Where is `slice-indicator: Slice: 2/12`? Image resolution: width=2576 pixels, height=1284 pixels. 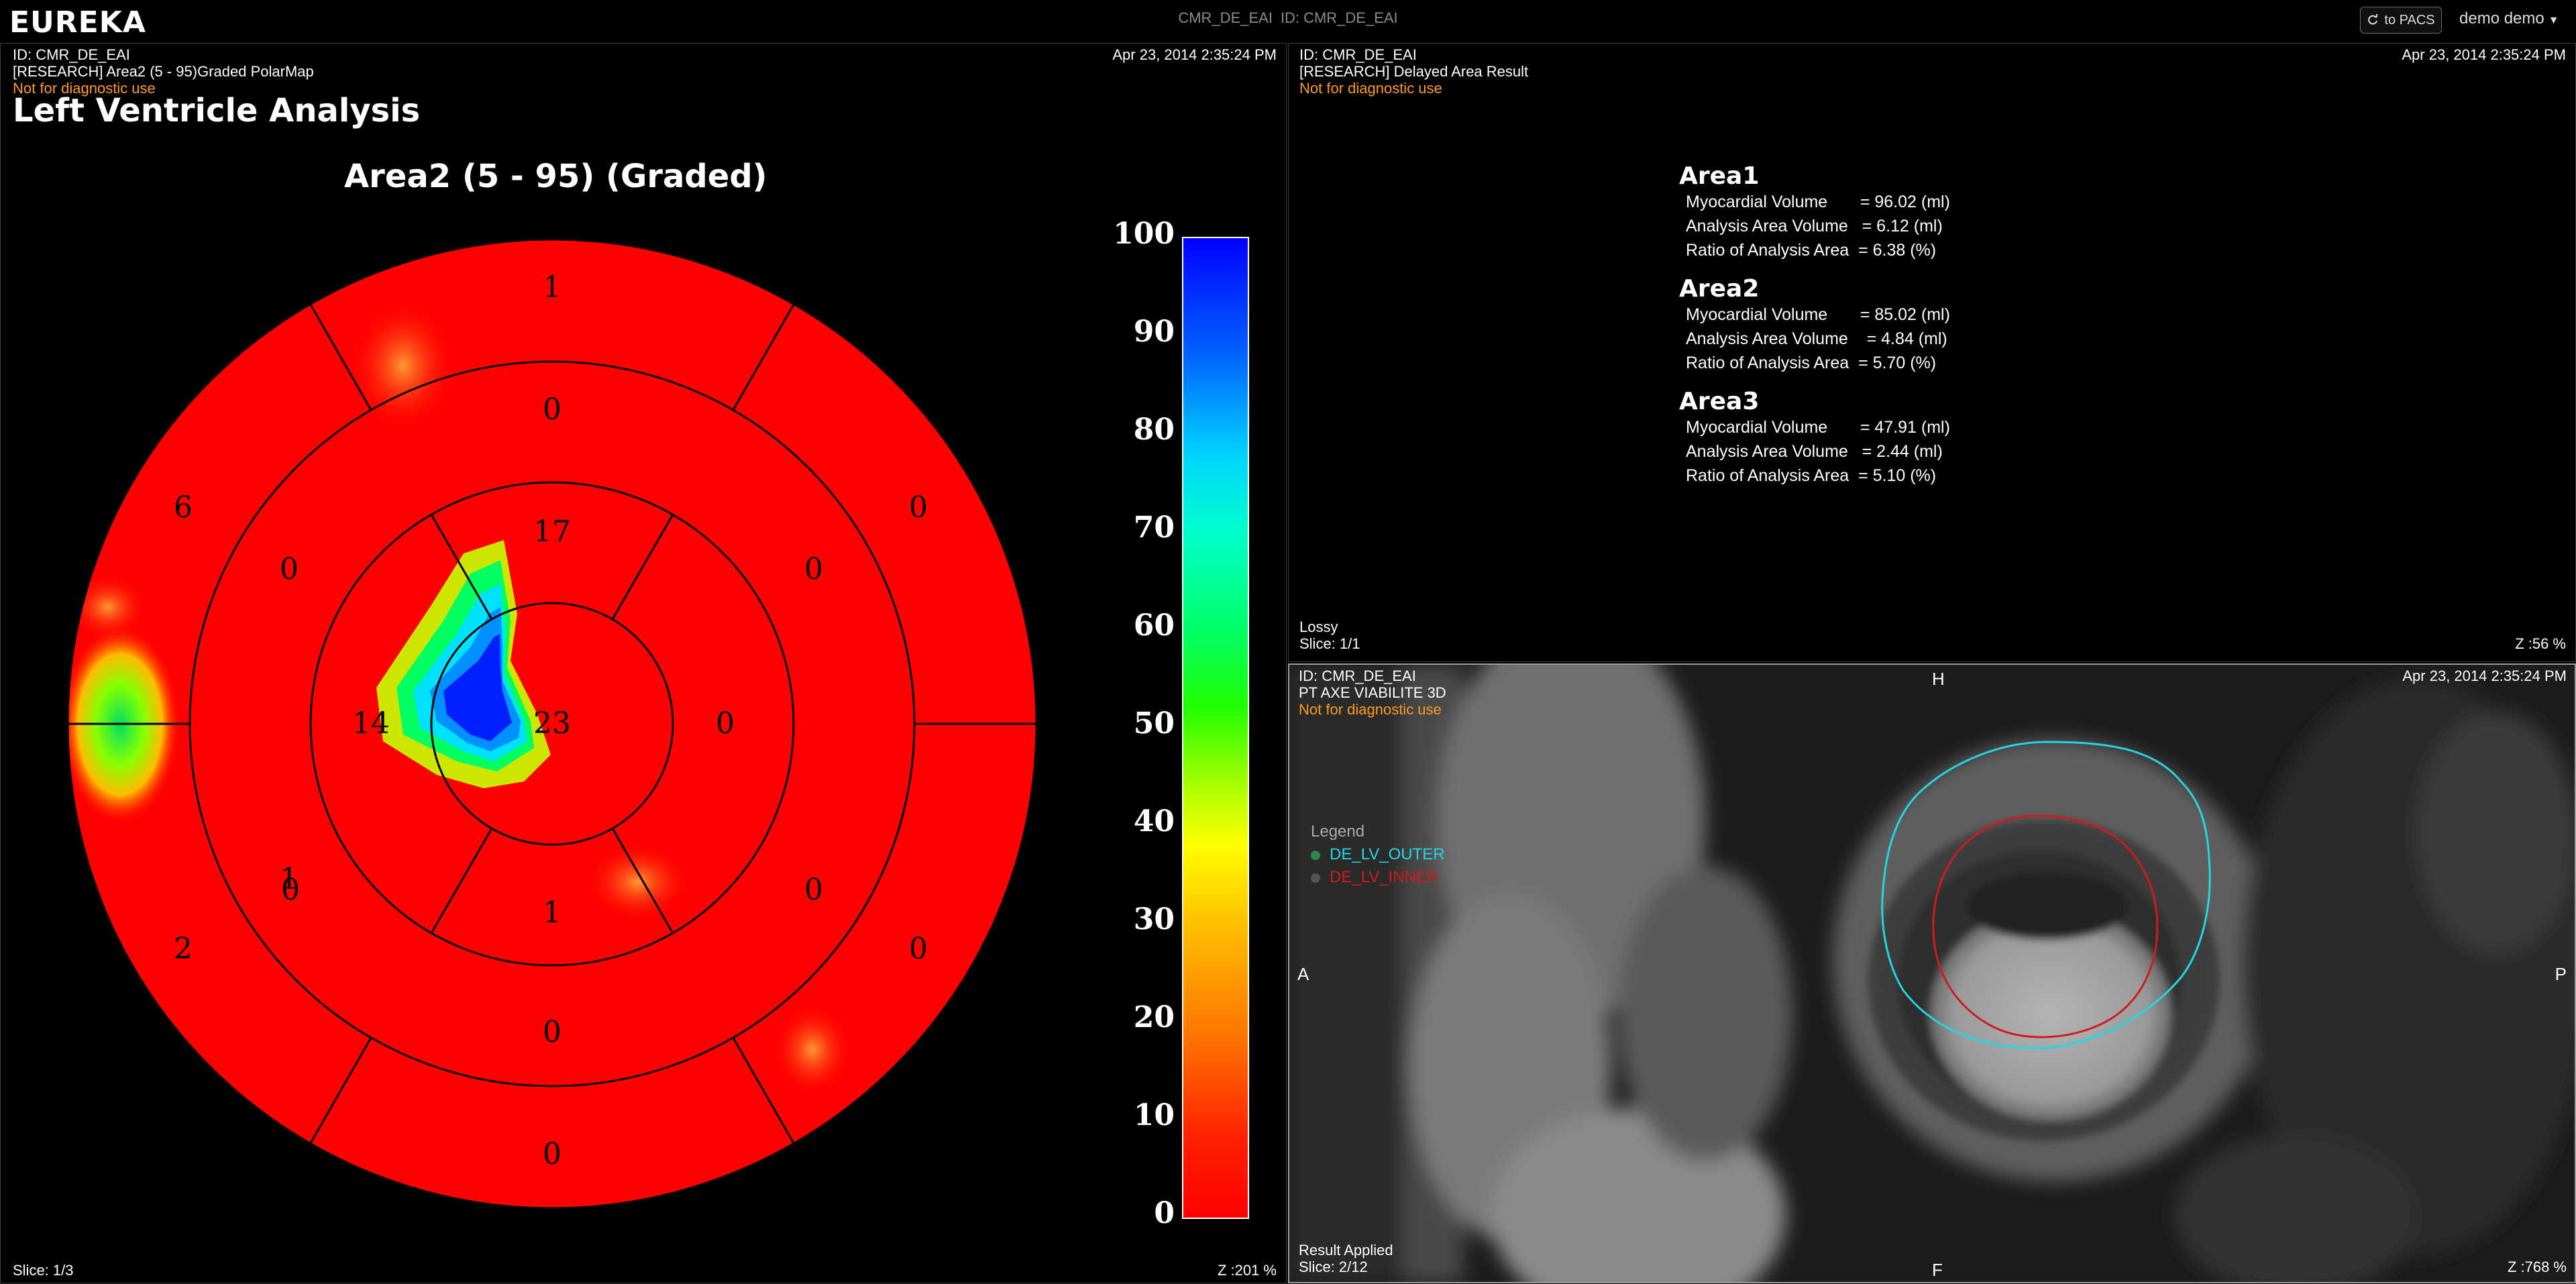
slice-indicator: Slice: 2/12 is located at coordinates (1333, 1267).